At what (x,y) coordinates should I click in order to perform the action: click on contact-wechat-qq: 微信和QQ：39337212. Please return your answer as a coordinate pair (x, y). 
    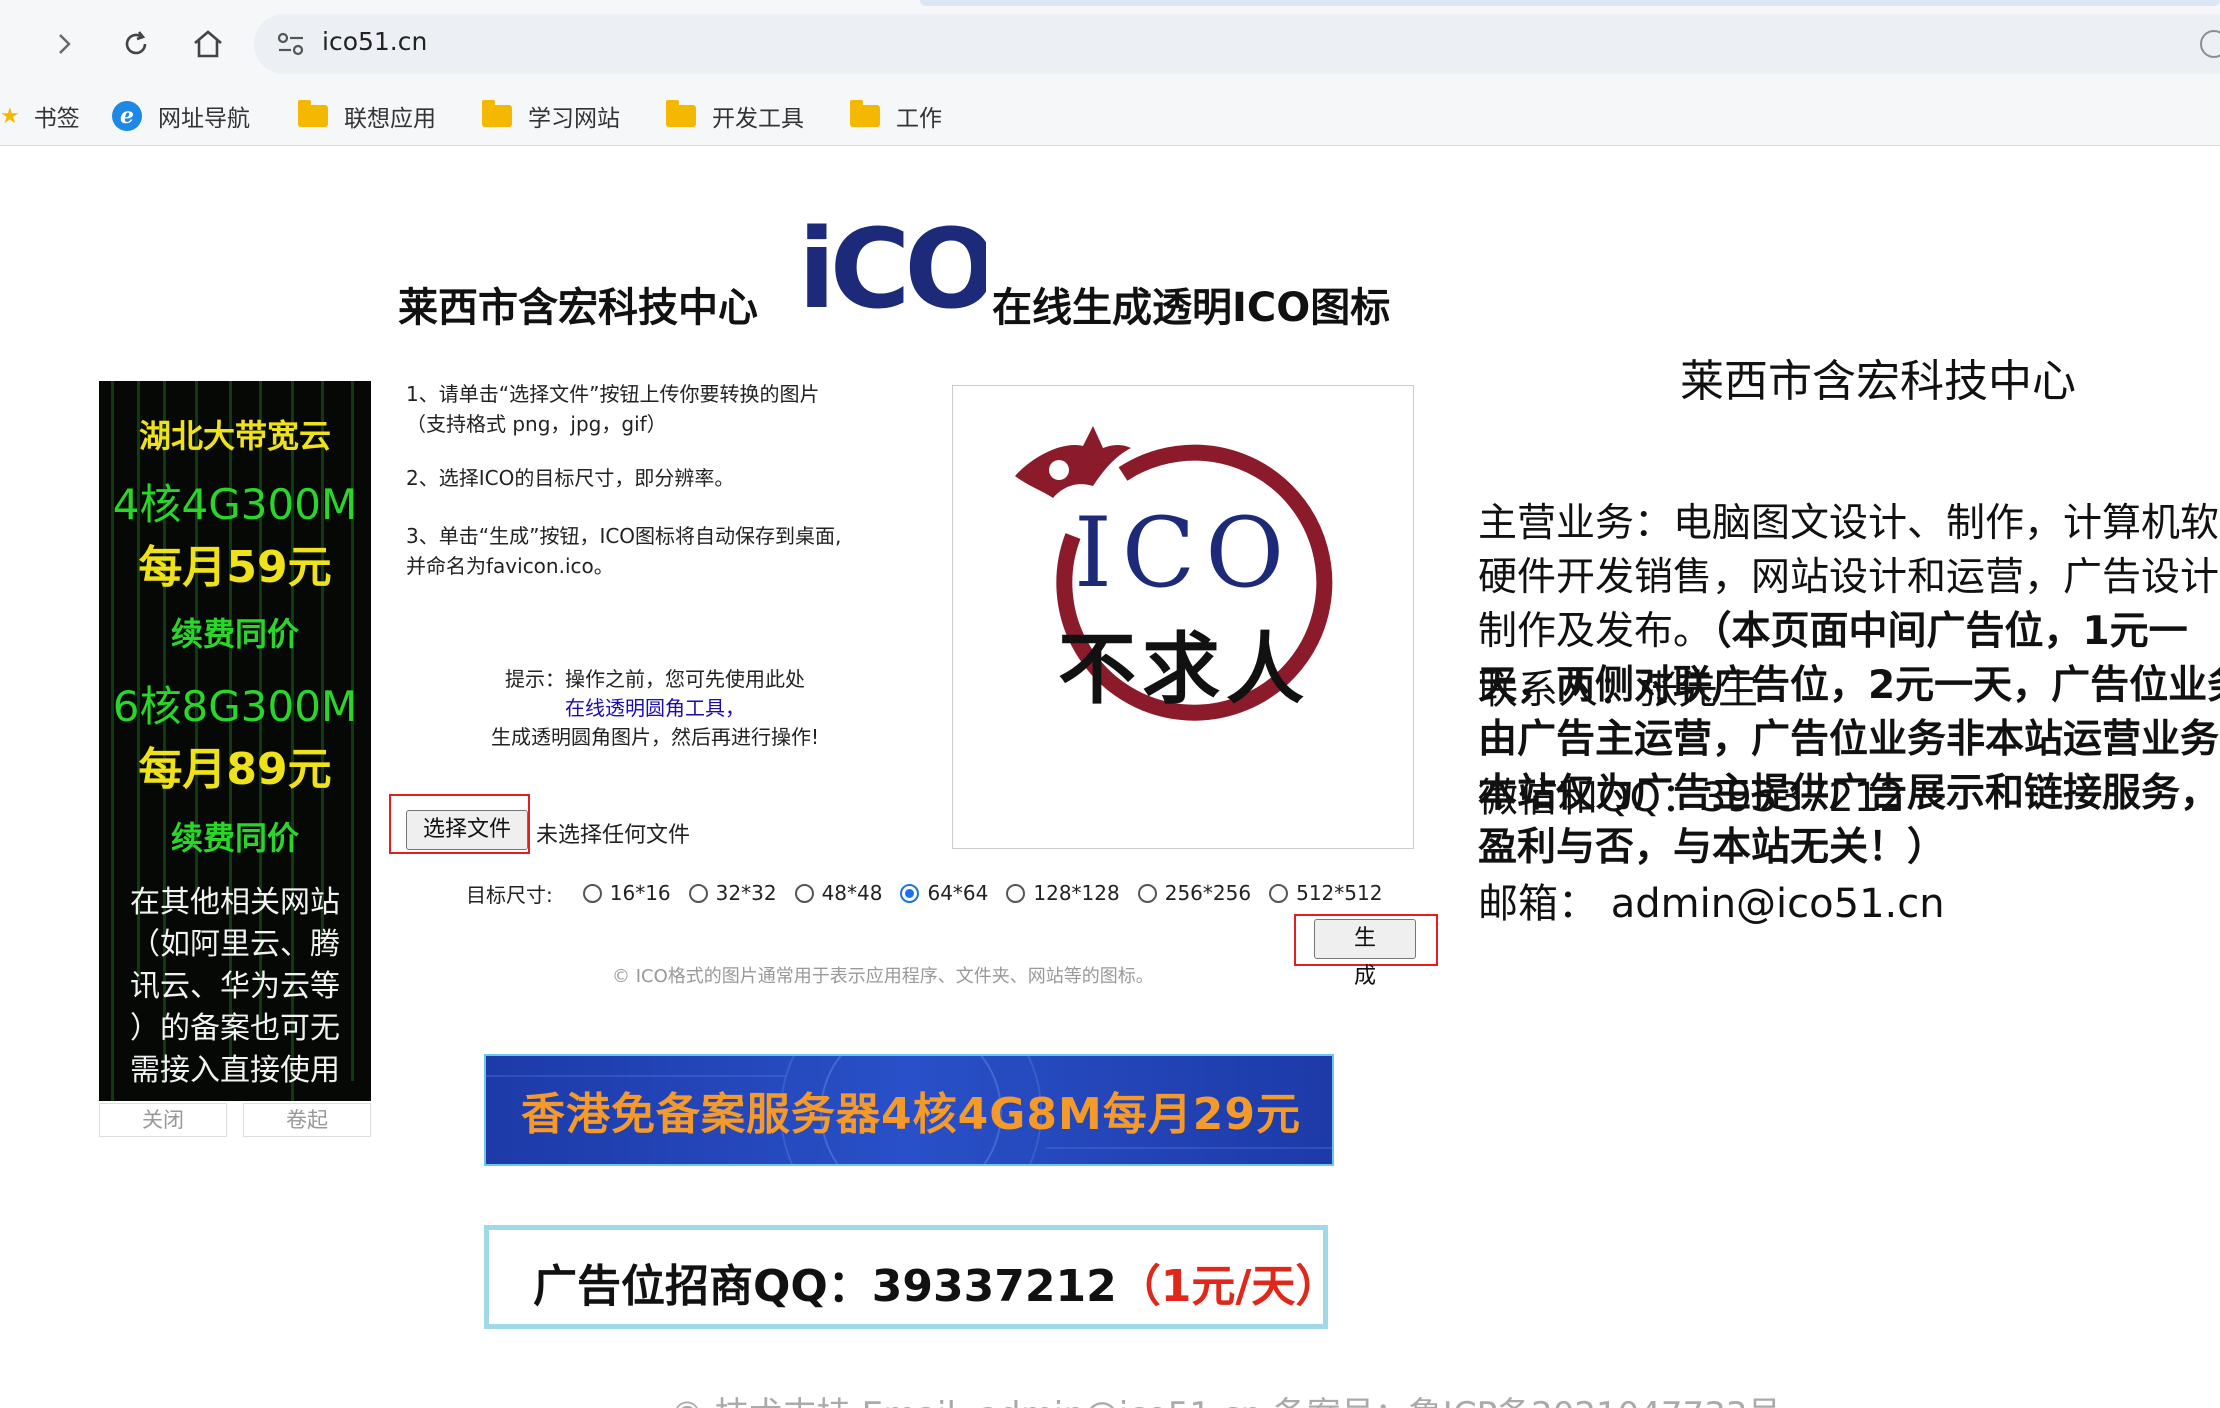
    Looking at the image, I should click on (1691, 798).